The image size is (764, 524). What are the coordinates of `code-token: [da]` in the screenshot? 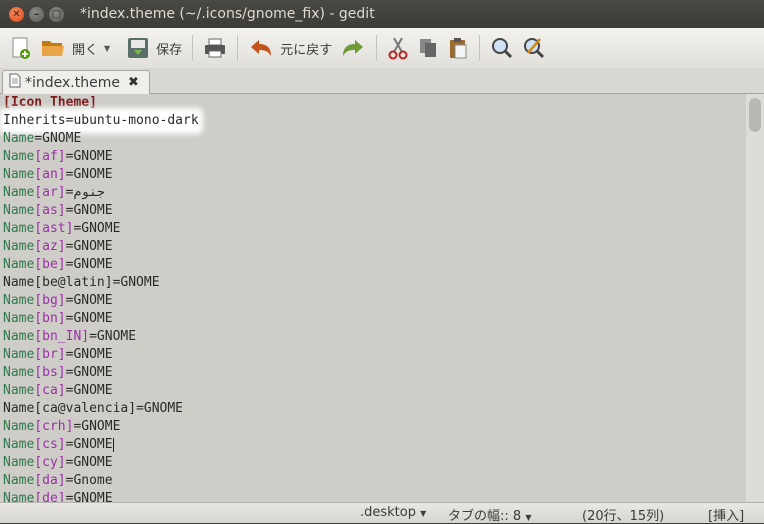 It's located at (50, 480).